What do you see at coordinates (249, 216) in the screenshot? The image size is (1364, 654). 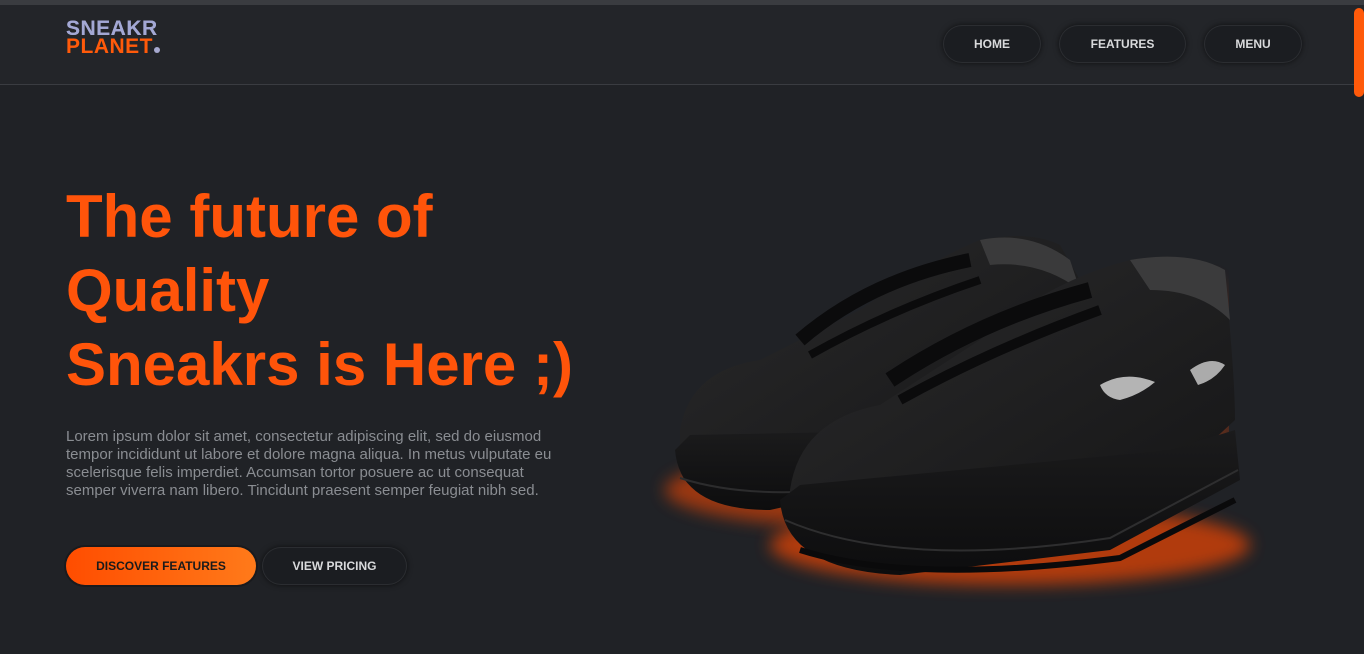 I see `hero-title-line-1: The future of` at bounding box center [249, 216].